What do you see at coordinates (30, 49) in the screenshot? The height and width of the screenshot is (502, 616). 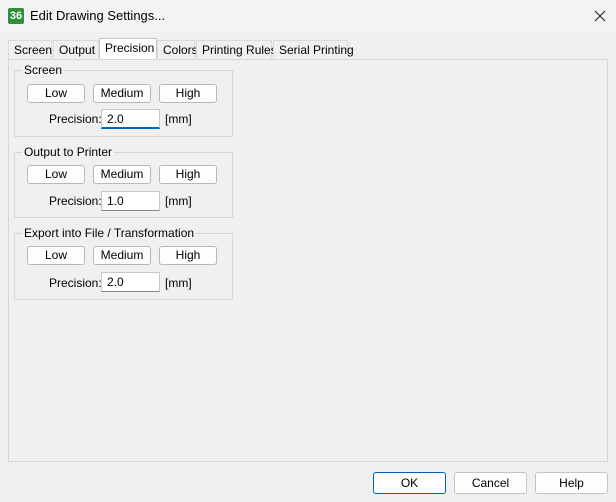 I see `tab-screen: Screen` at bounding box center [30, 49].